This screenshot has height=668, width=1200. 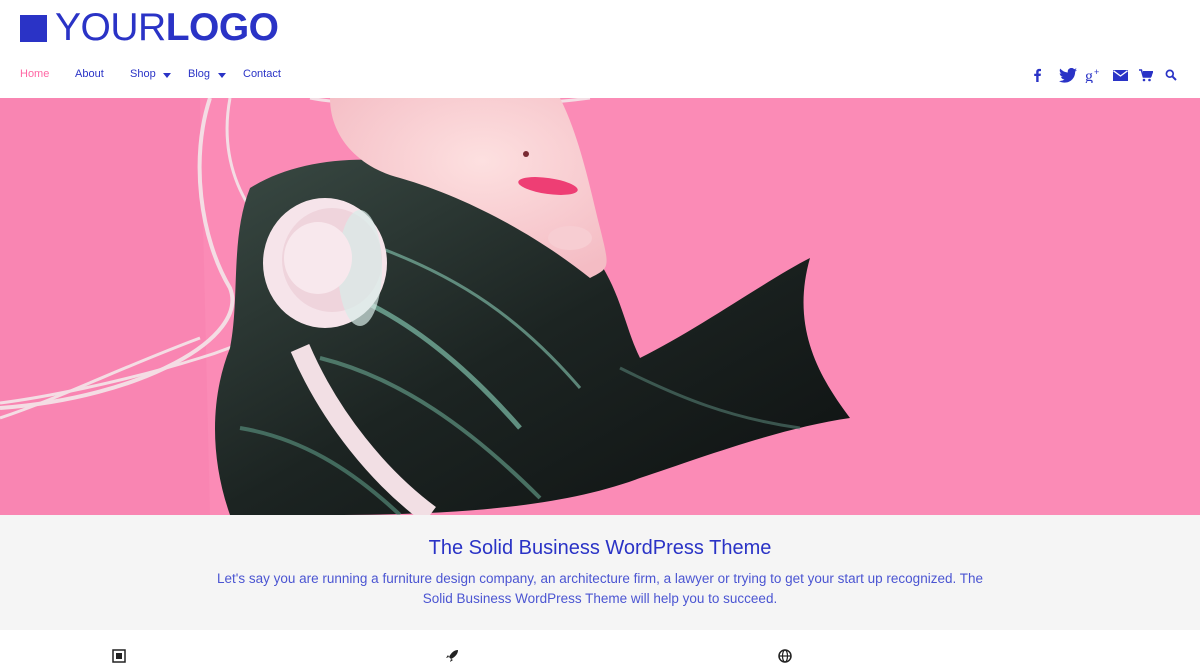 I want to click on site-logo: YOURLOGO, so click(x=149, y=28).